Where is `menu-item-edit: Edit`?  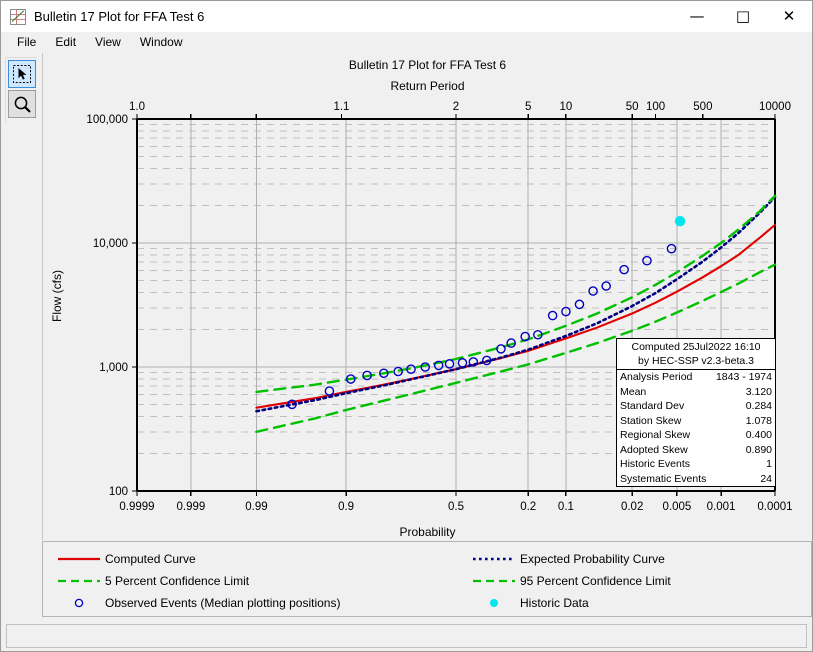
menu-item-edit: Edit is located at coordinates (65, 42).